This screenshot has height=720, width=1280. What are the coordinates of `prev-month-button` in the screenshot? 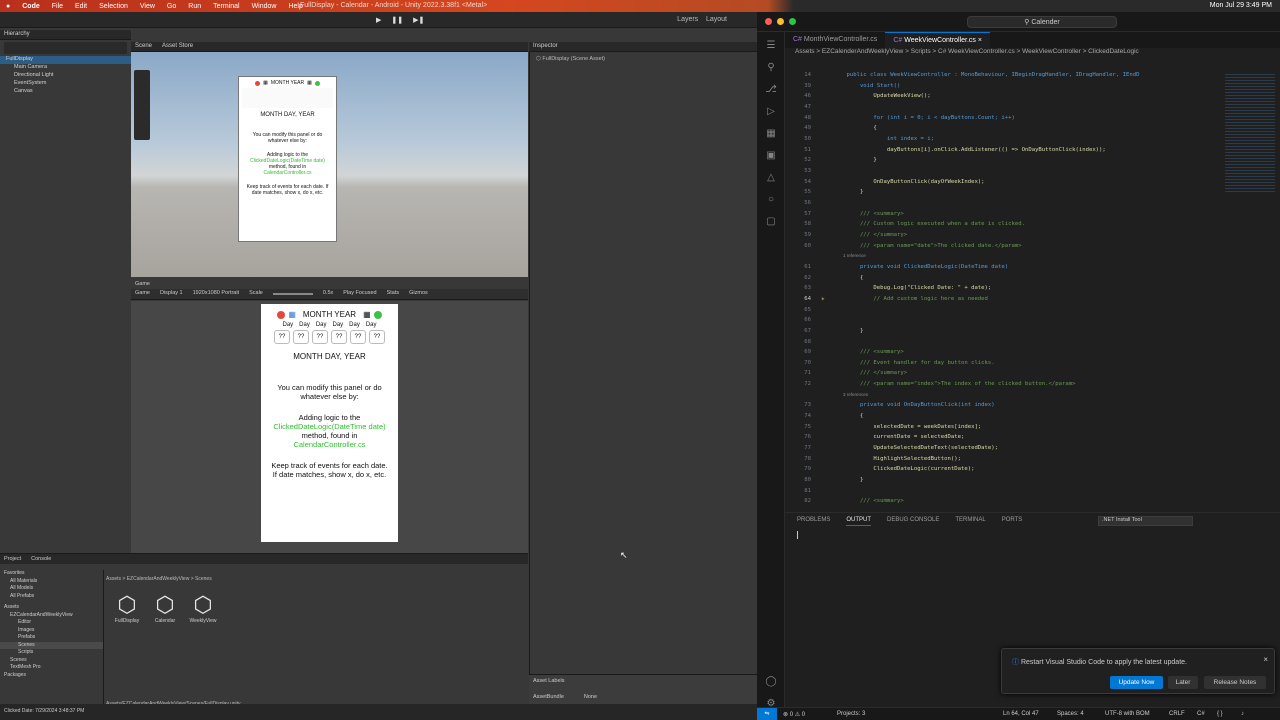 It's located at (281, 314).